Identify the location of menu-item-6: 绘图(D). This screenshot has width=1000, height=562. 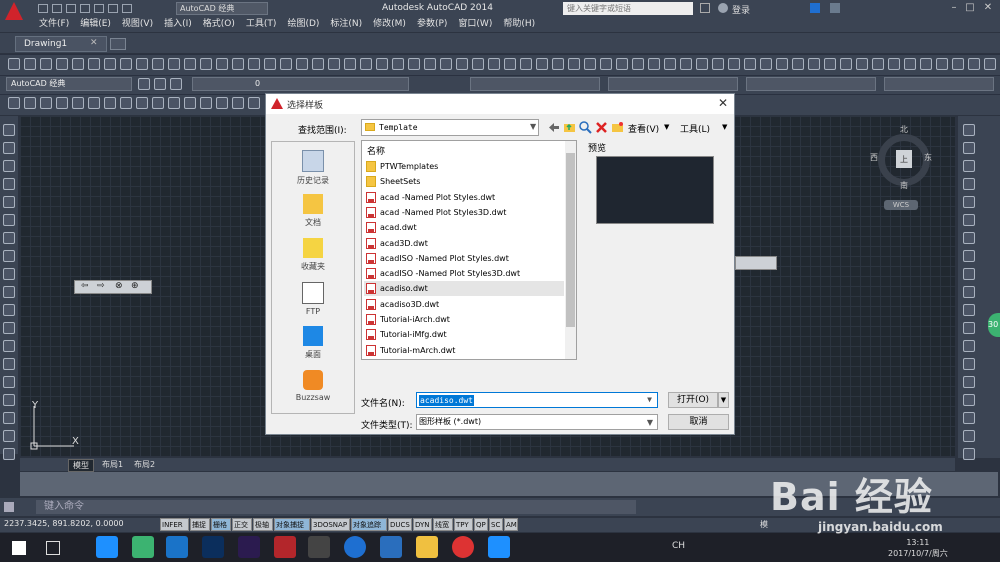
(303, 24).